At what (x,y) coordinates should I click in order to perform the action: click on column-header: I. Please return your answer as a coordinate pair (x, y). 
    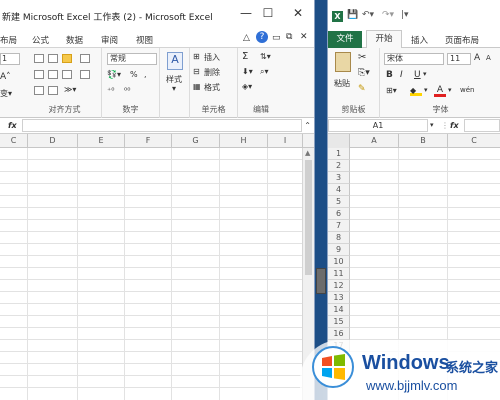
    Looking at the image, I should click on (285, 141).